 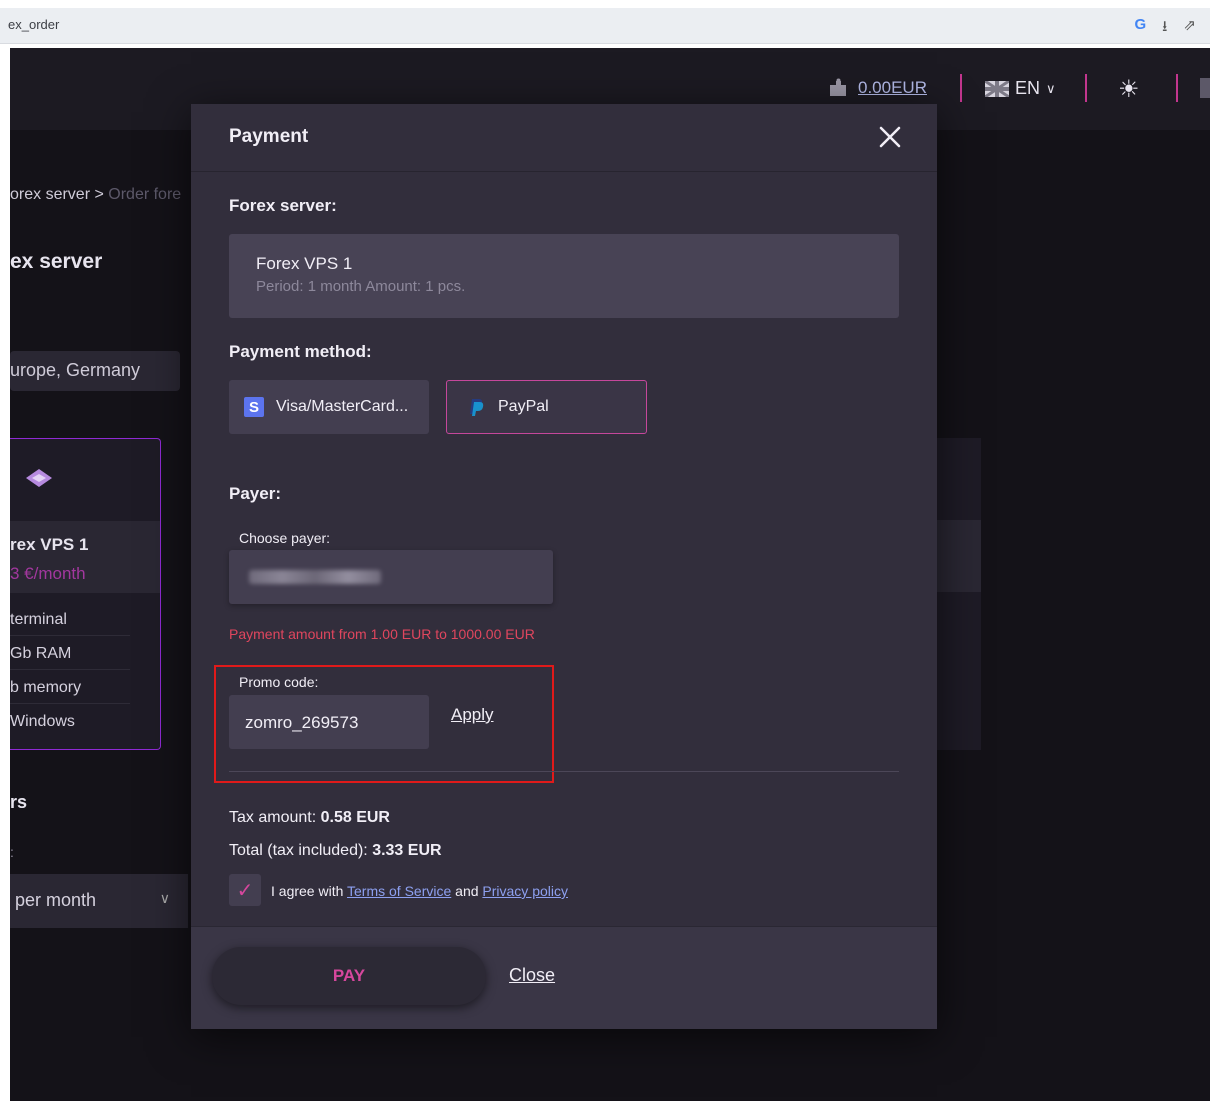 What do you see at coordinates (1189, 28) in the screenshot?
I see `share-icon: ⇗` at bounding box center [1189, 28].